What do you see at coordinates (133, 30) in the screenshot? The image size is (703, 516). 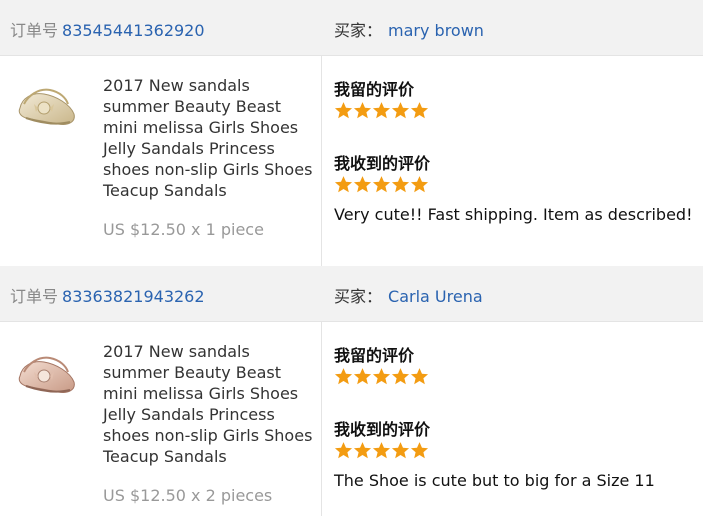 I see `order-number-link: 83545441362920` at bounding box center [133, 30].